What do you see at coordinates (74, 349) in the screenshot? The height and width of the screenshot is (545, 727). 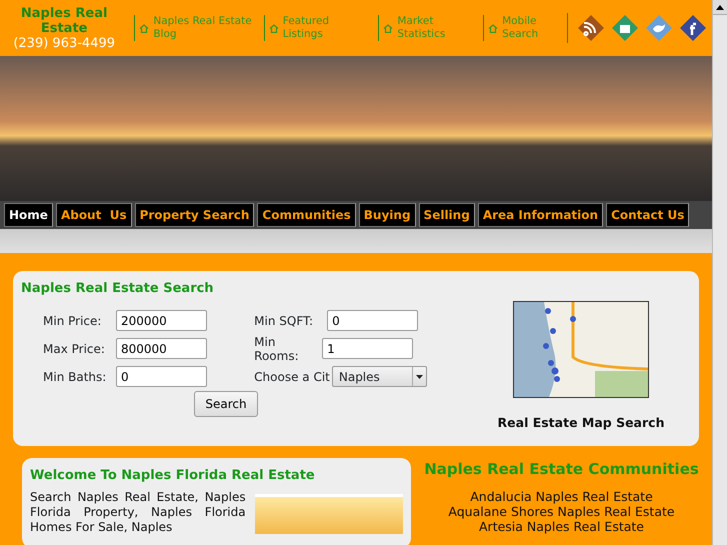 I see `field-label: Max Price:` at bounding box center [74, 349].